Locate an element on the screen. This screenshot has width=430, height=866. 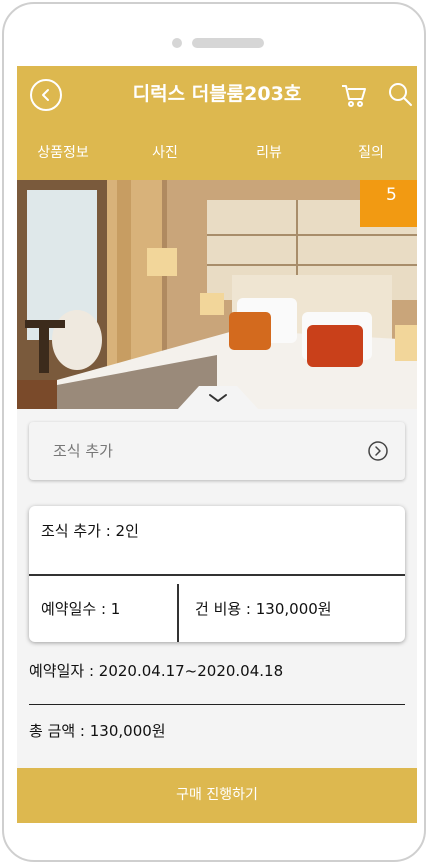
summary-cost: 건 비용 : 130,000원 is located at coordinates (263, 609).